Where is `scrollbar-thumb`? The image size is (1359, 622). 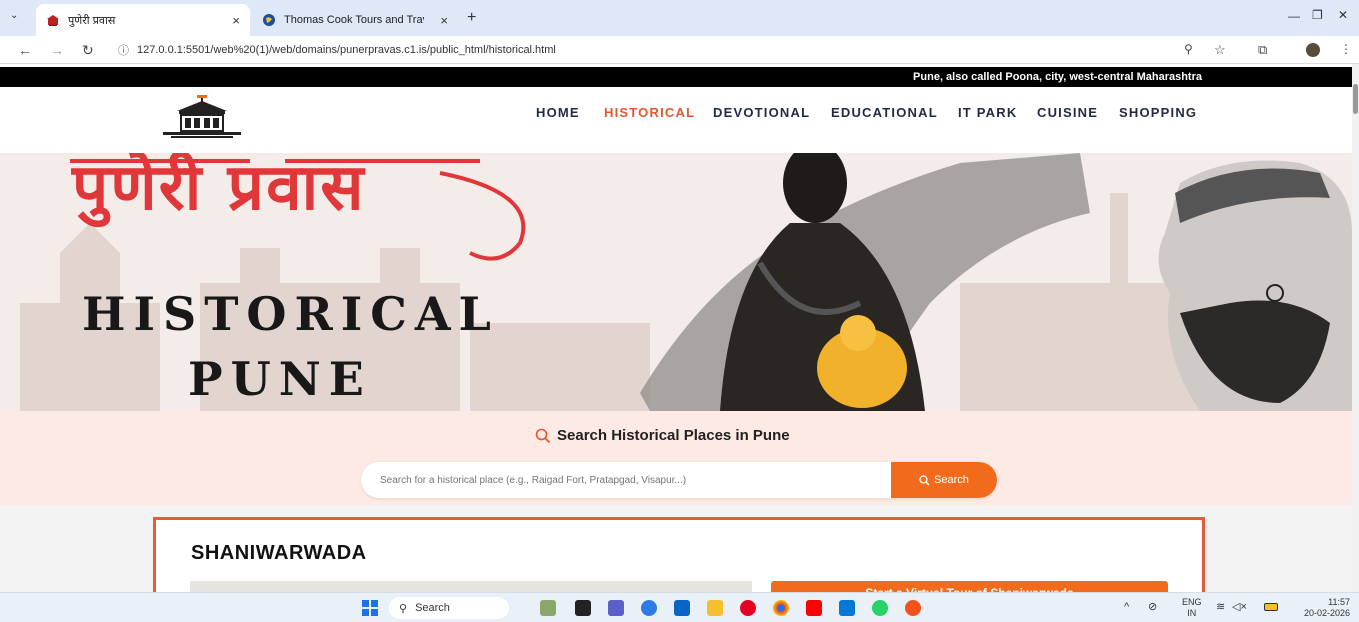 scrollbar-thumb is located at coordinates (1355, 99).